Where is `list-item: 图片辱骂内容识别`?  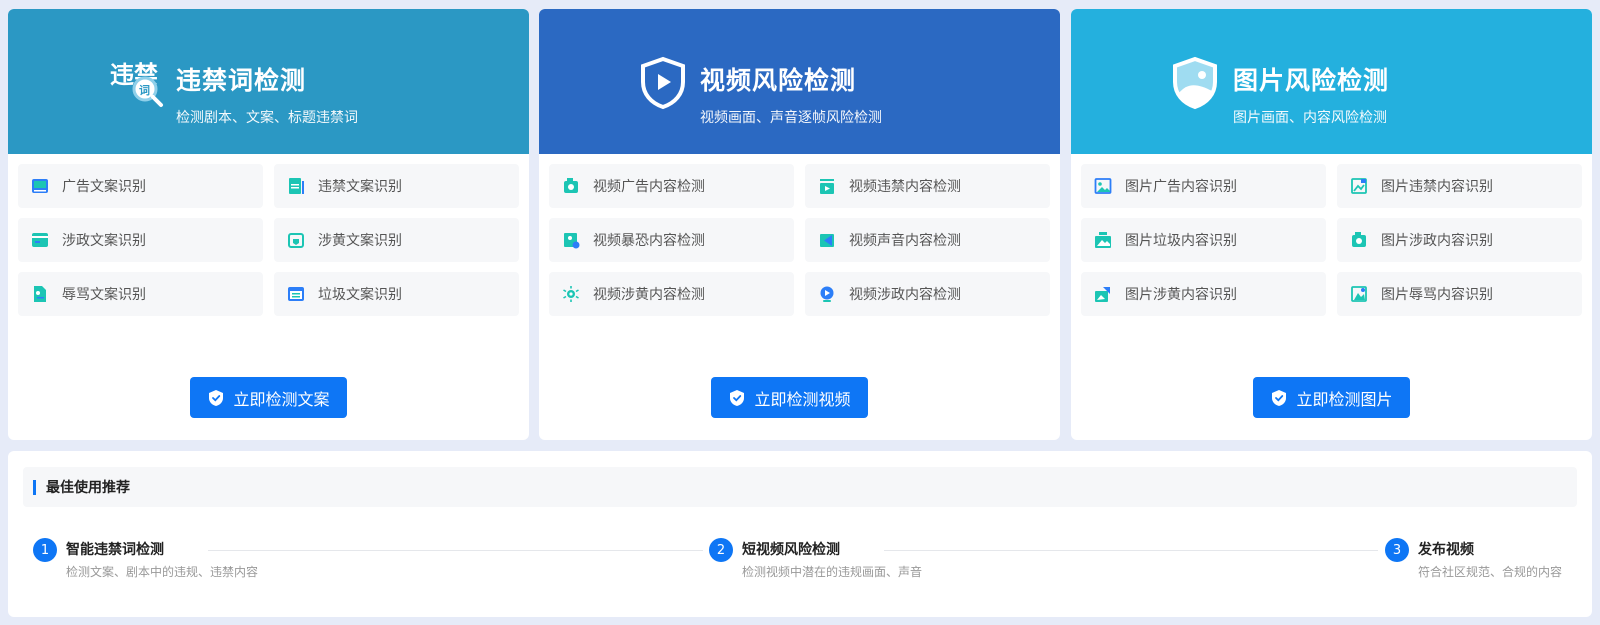
list-item: 图片辱骂内容识别 is located at coordinates (1459, 294).